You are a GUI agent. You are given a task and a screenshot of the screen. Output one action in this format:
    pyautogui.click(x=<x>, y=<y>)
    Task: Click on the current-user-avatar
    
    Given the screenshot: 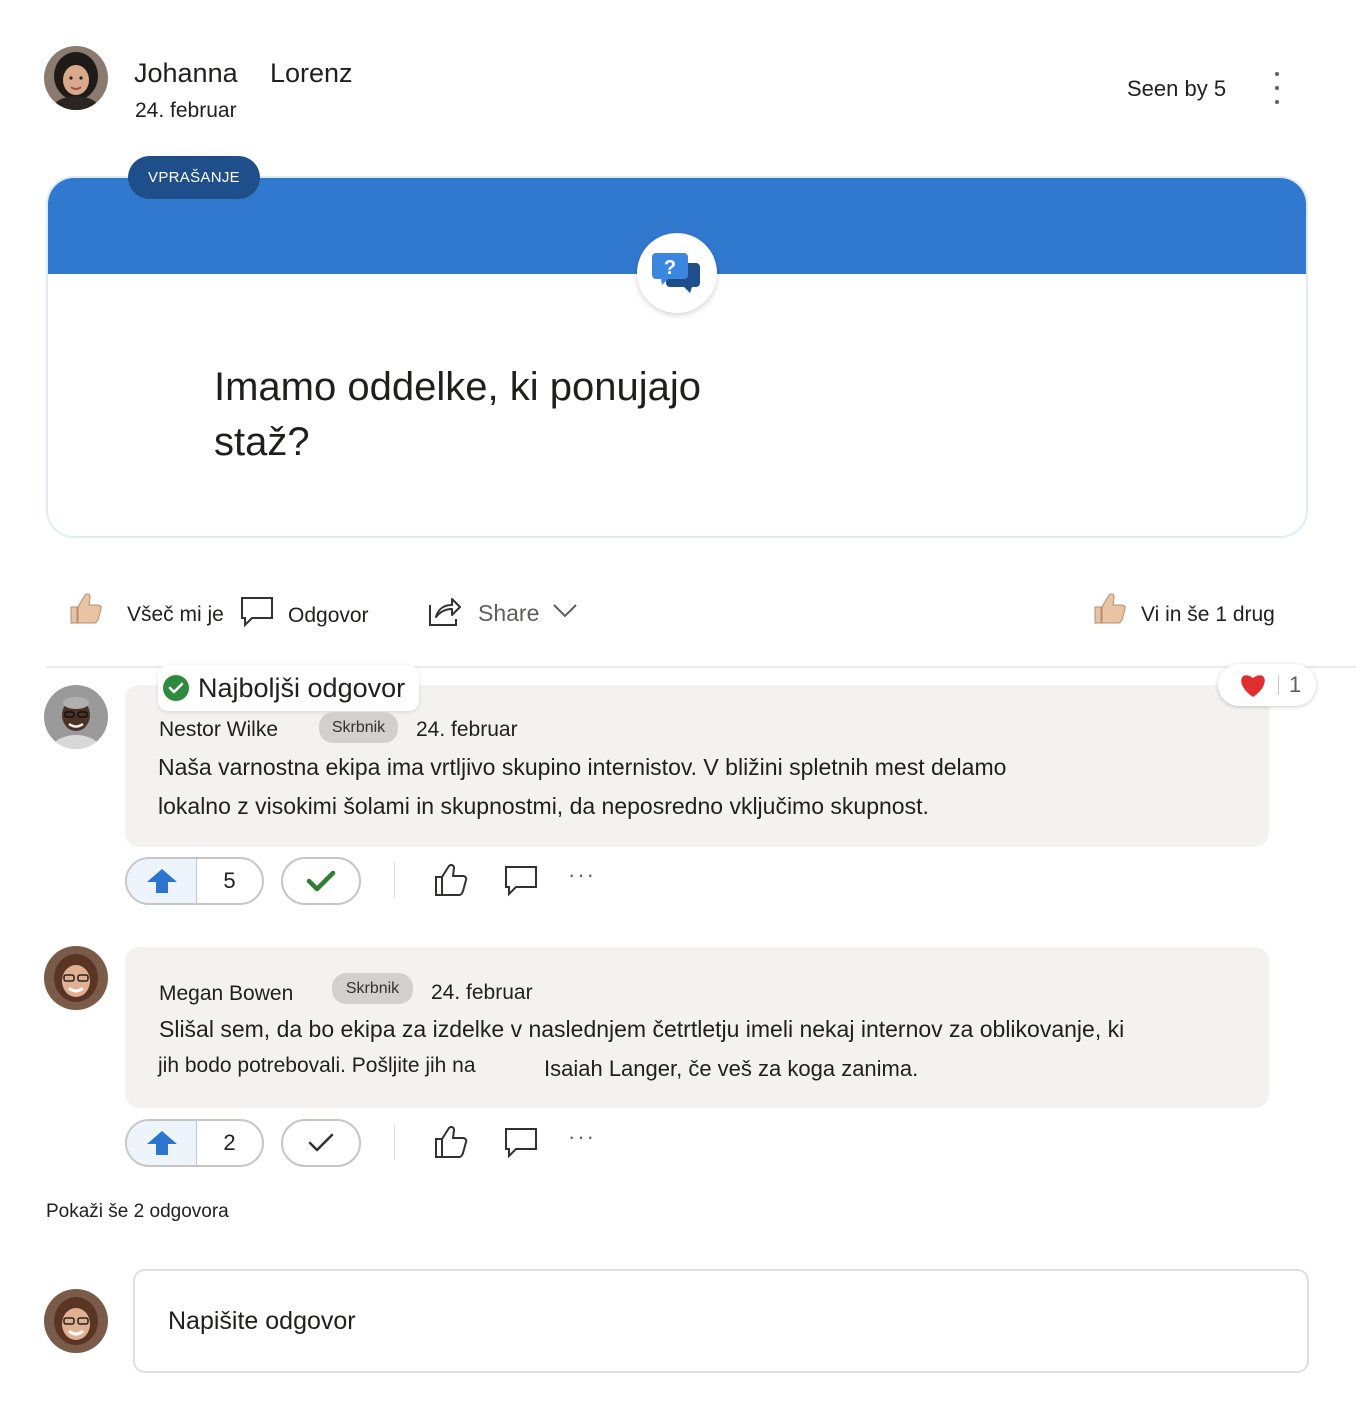 What is the action you would take?
    pyautogui.click(x=76, y=1321)
    